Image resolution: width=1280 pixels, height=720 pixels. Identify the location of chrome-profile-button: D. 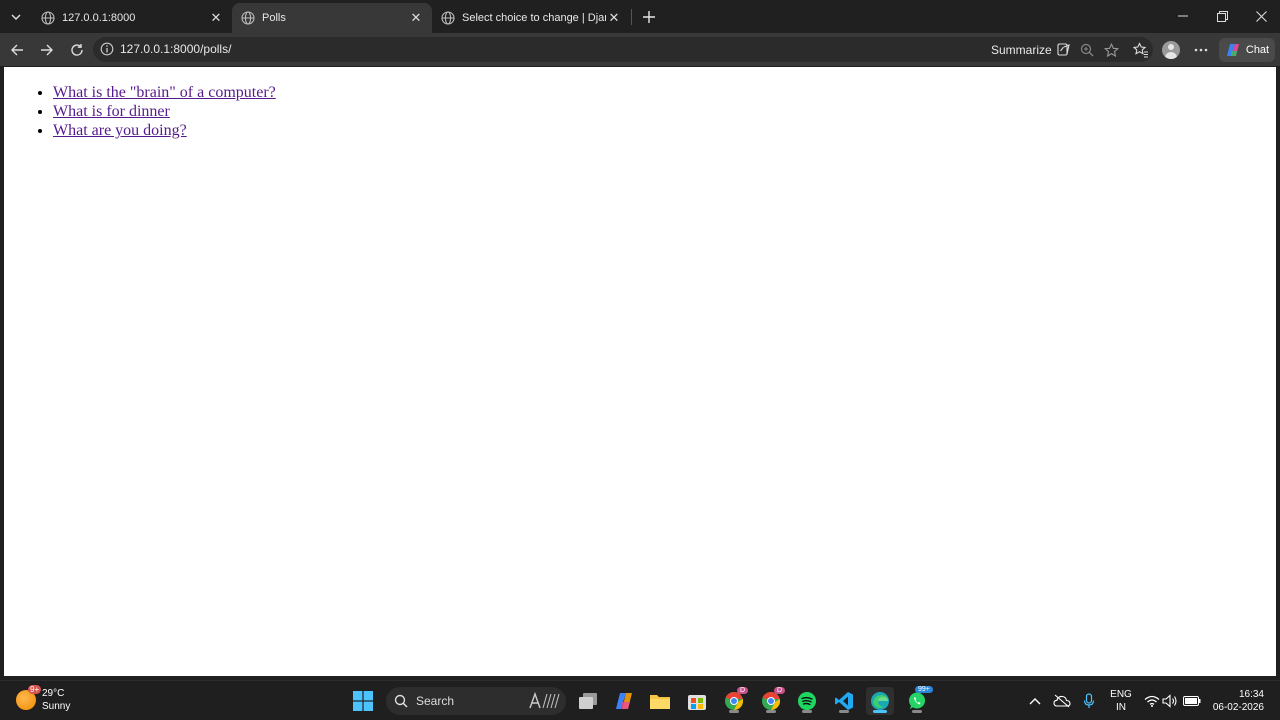
(771, 701).